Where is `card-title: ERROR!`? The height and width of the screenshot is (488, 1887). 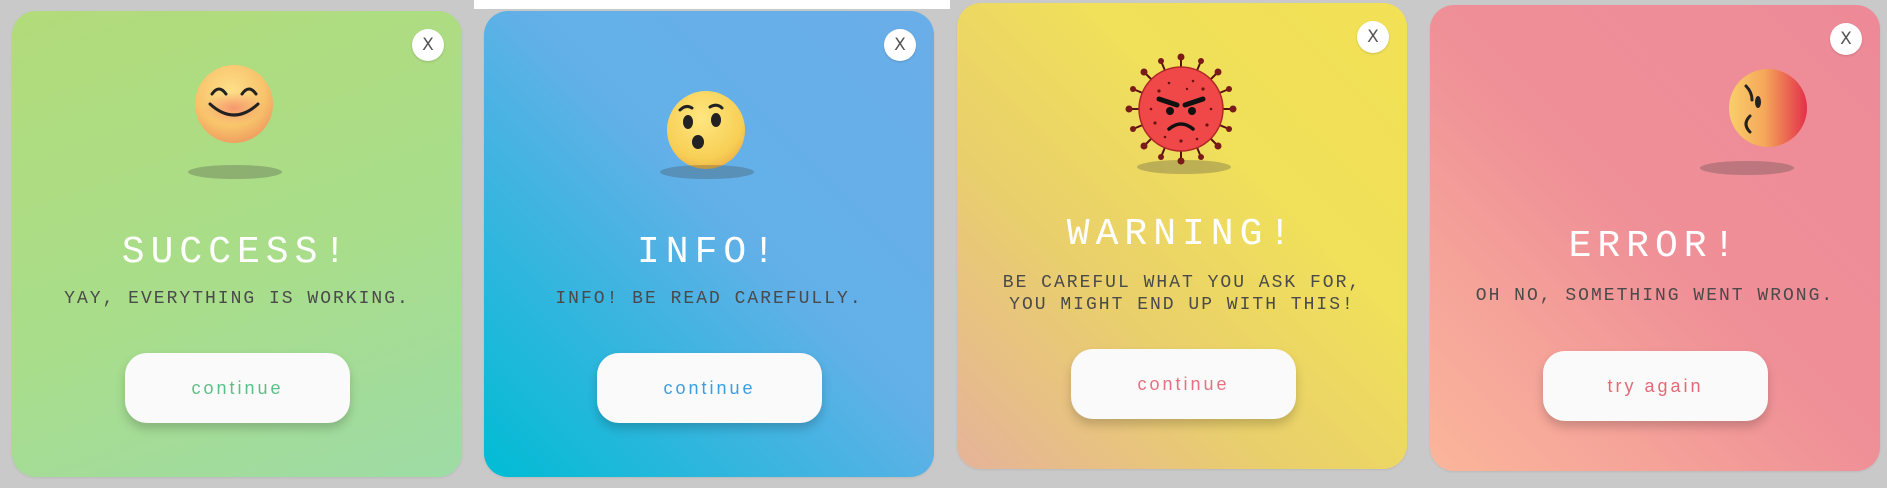 card-title: ERROR! is located at coordinates (1655, 246).